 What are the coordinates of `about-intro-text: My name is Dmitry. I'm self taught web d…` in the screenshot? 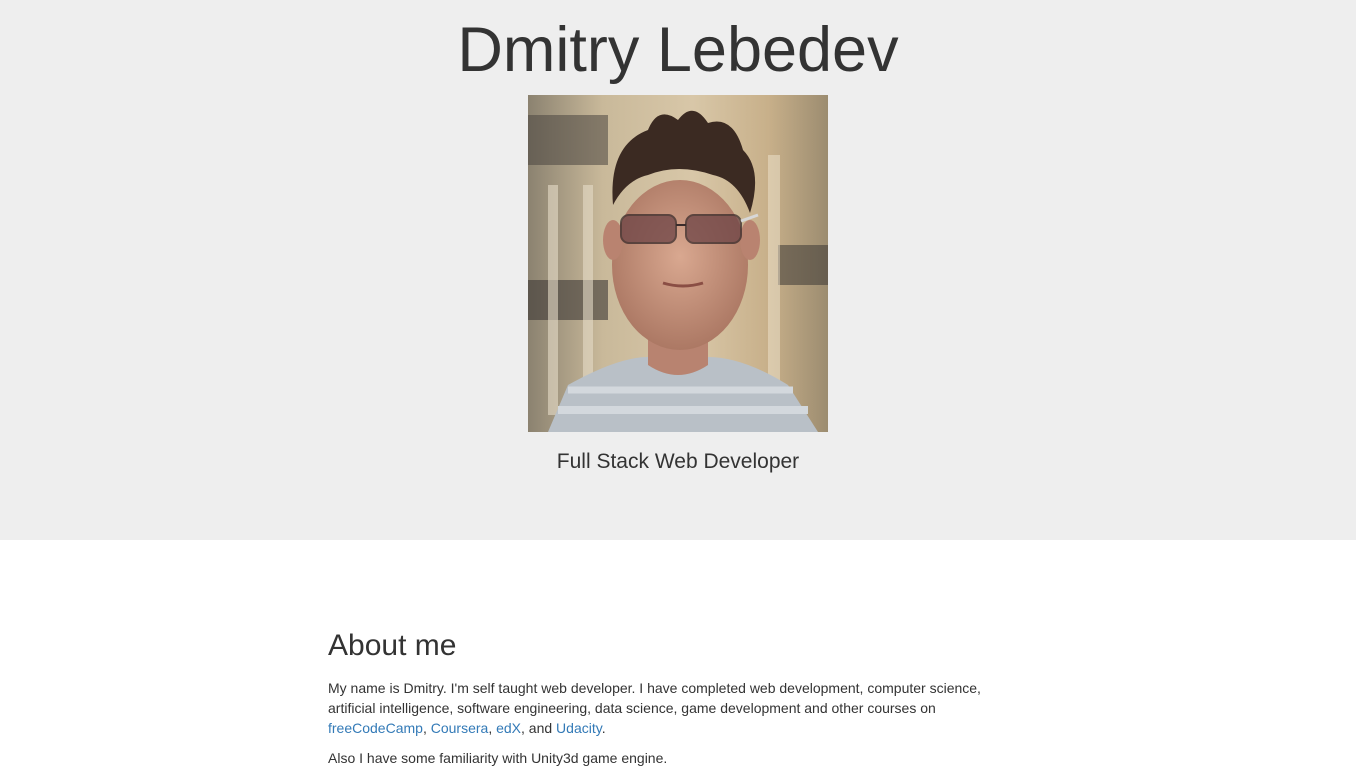 It's located at (654, 698).